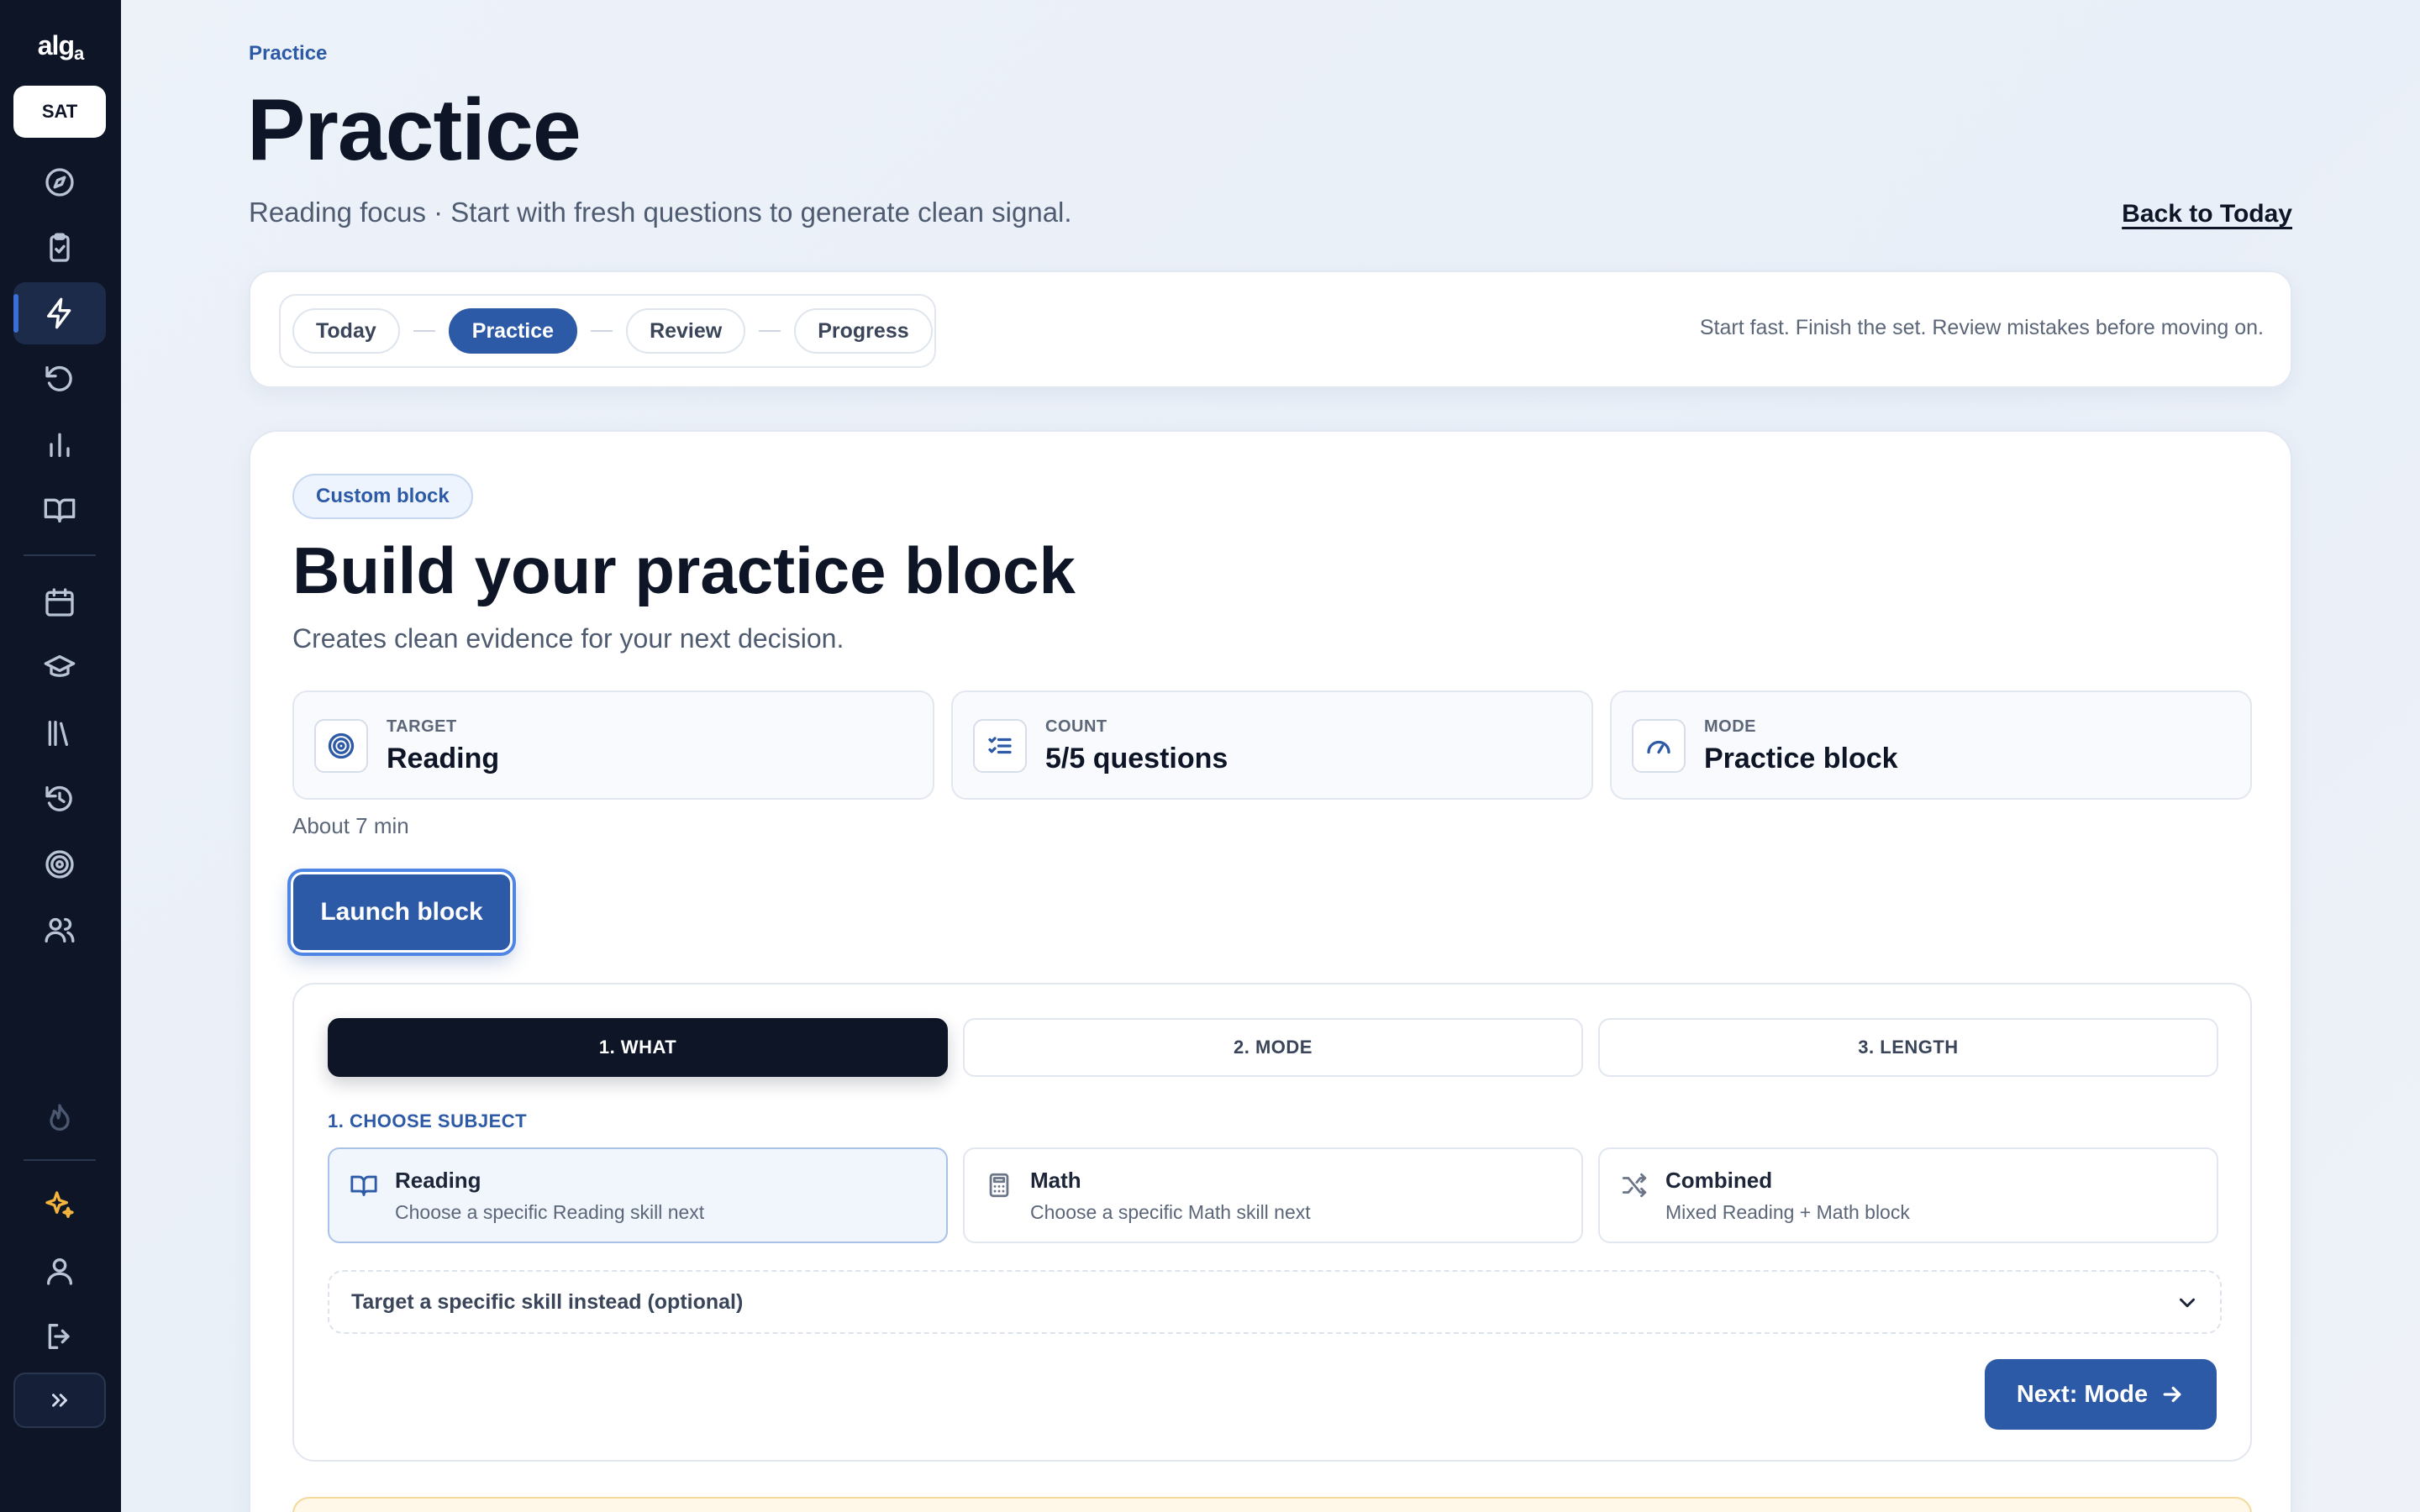 Image resolution: width=2420 pixels, height=1512 pixels. I want to click on exam-selector: SAT, so click(60, 112).